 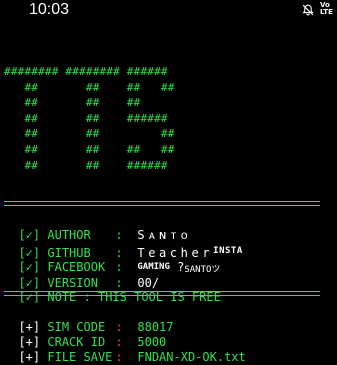 I want to click on crack-id-row: [+] CRACK ID: 5000, so click(x=92, y=342).